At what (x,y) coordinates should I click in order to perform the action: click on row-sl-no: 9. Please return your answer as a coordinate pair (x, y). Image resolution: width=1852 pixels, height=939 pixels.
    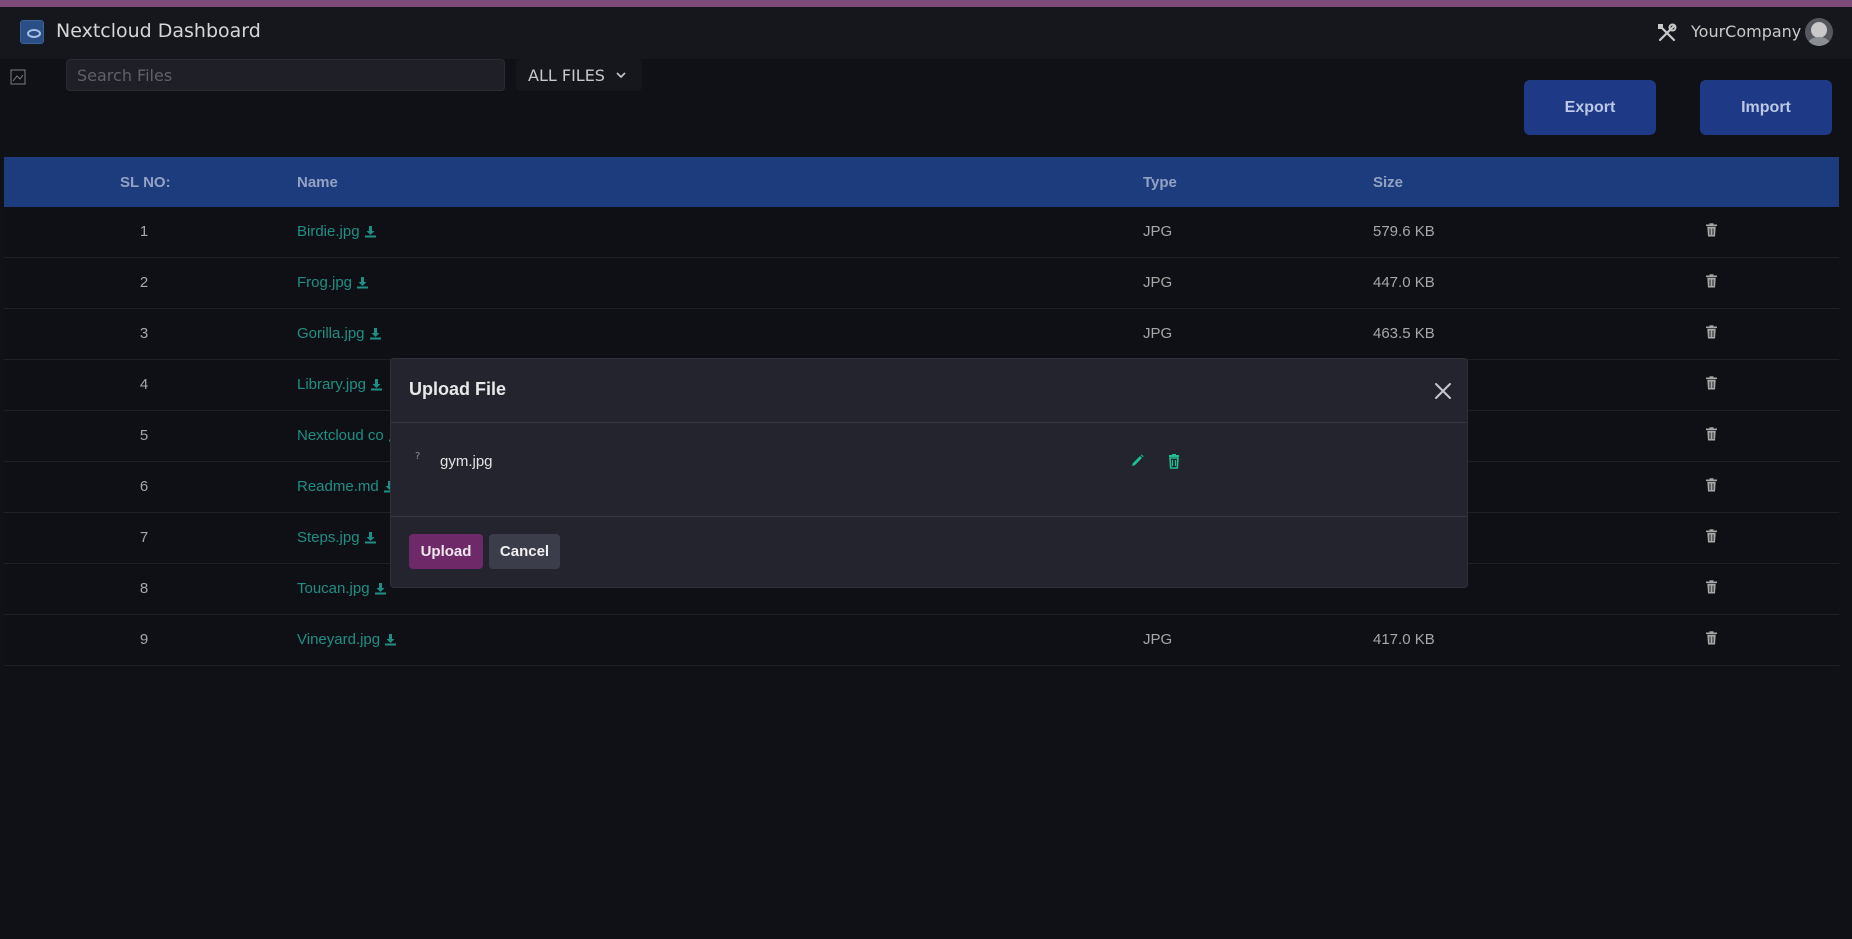
    Looking at the image, I should click on (144, 639).